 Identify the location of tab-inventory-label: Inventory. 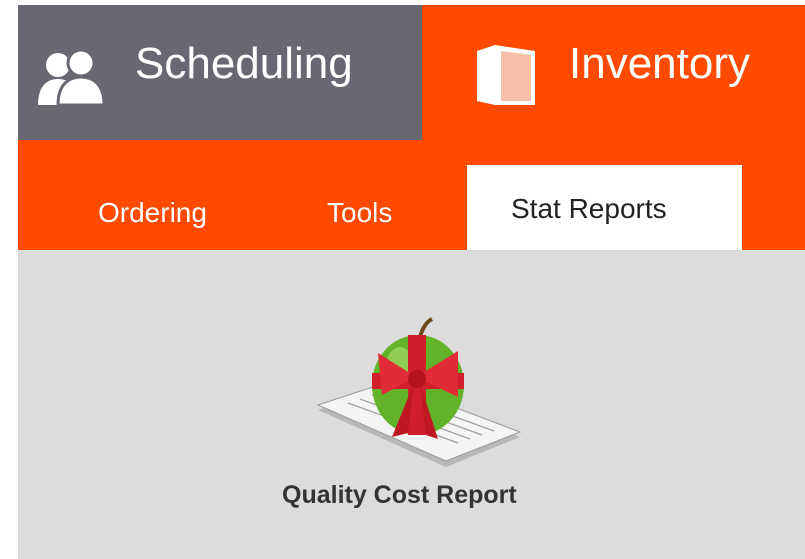
(659, 63).